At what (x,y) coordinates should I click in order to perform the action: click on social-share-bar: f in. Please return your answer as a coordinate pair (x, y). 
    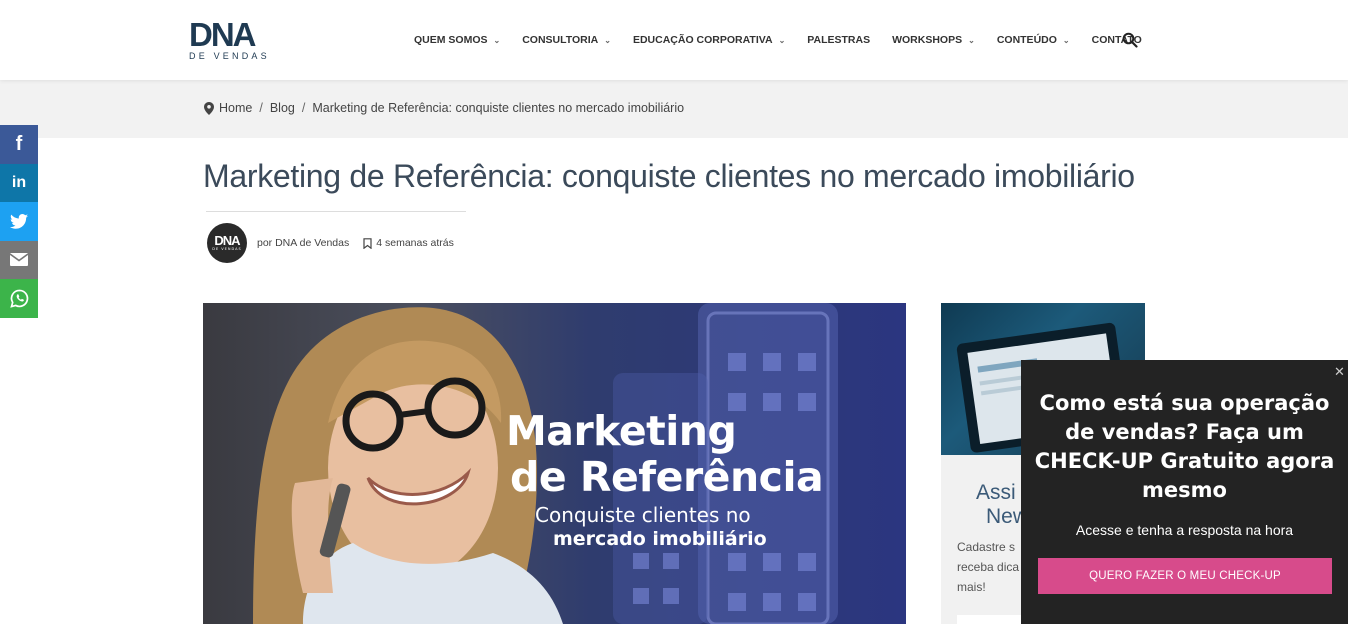
    Looking at the image, I should click on (19, 221).